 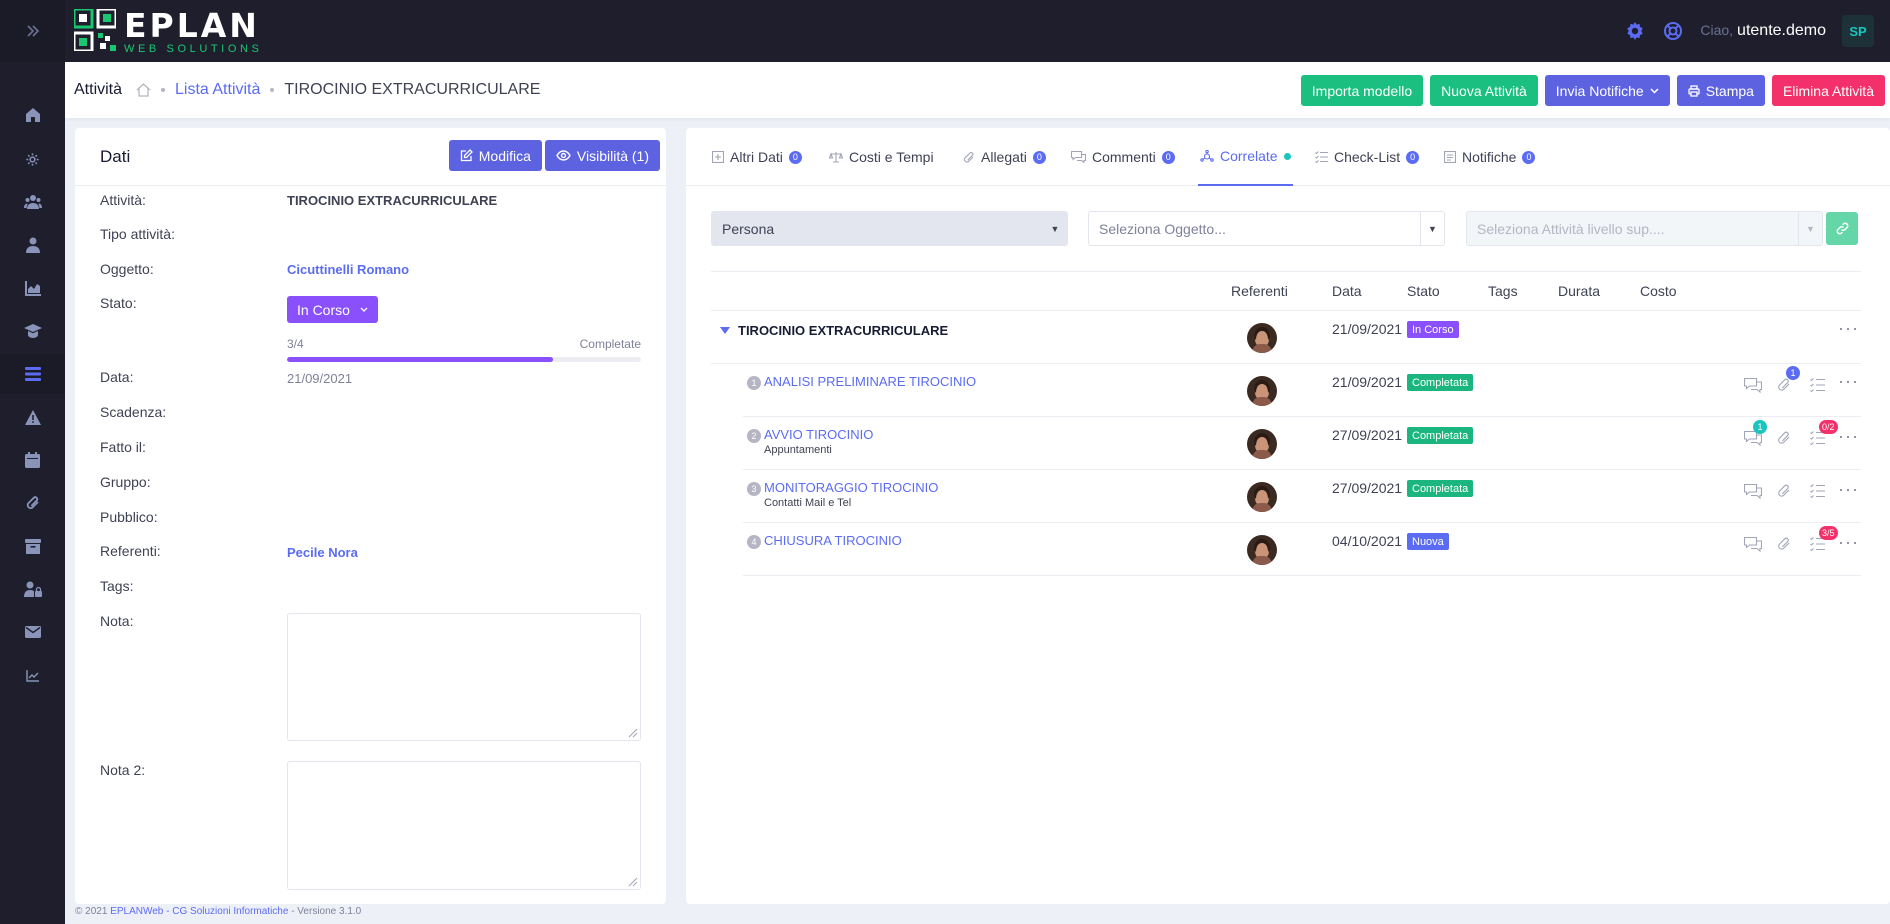 I want to click on tab-notifiche: Notifiche 0, so click(x=1490, y=157).